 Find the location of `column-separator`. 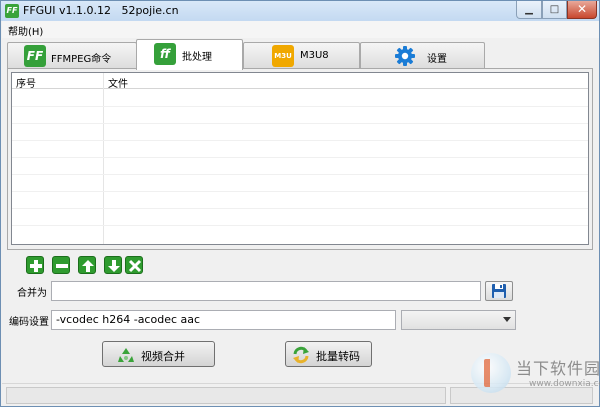

column-separator is located at coordinates (103, 158).